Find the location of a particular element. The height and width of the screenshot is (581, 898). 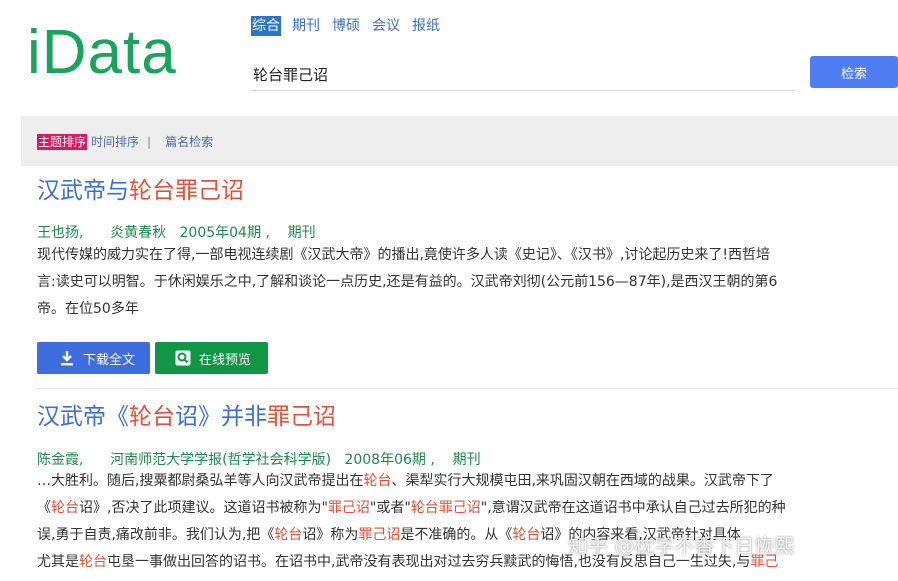

download-icon is located at coordinates (67, 358).